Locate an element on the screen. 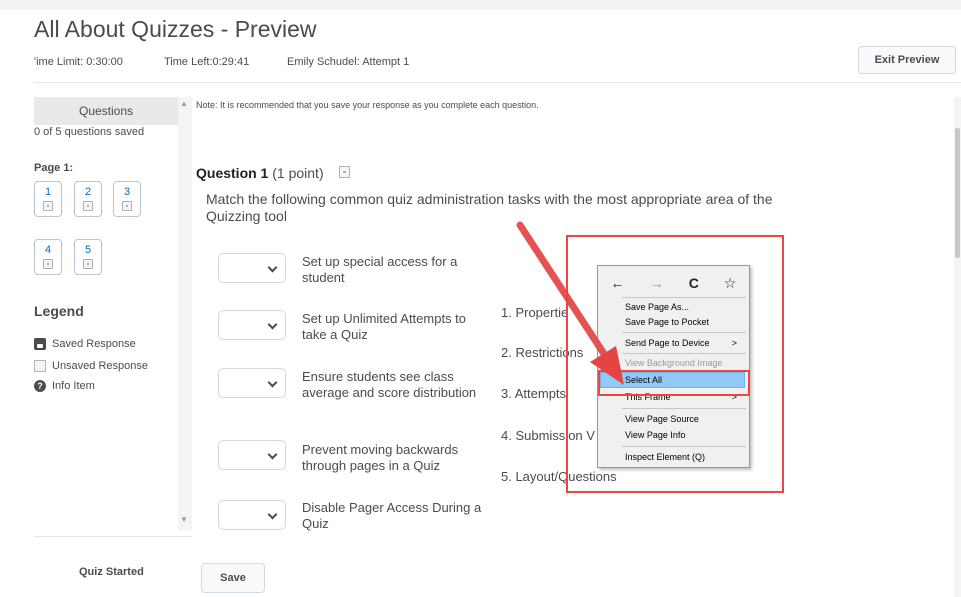 The height and width of the screenshot is (597, 961). legend-unsaved: Unsaved Response is located at coordinates (91, 366).